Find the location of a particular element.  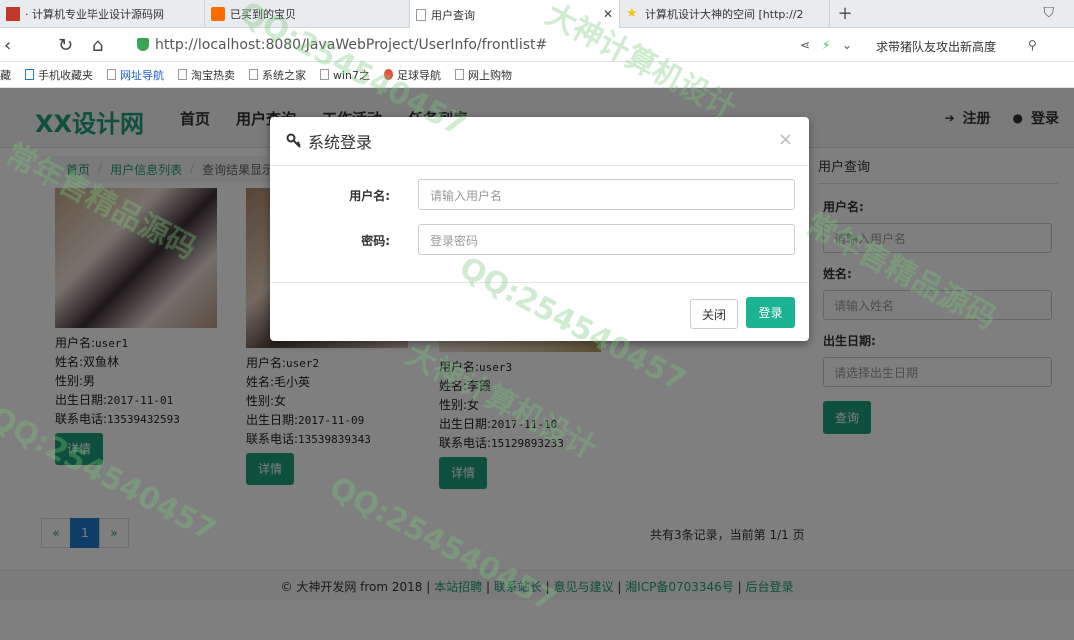

bookmark-item: 网上购物 is located at coordinates (483, 75).